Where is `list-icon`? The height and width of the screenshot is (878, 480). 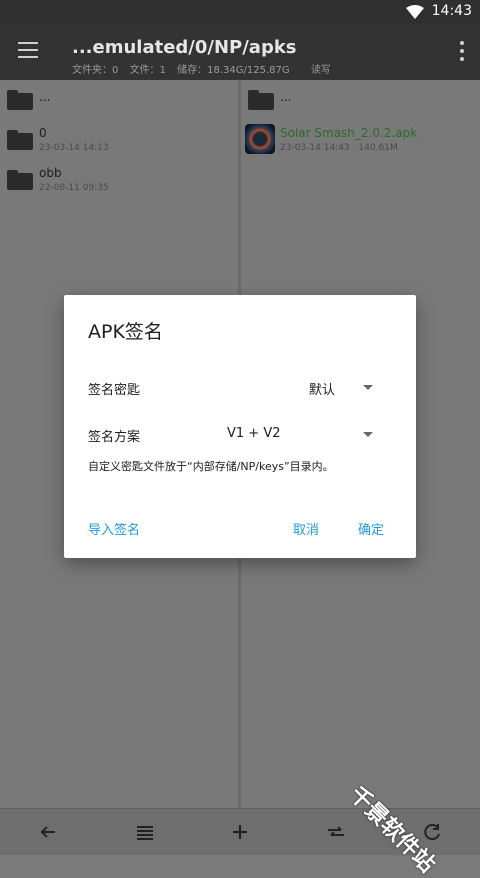 list-icon is located at coordinates (145, 832).